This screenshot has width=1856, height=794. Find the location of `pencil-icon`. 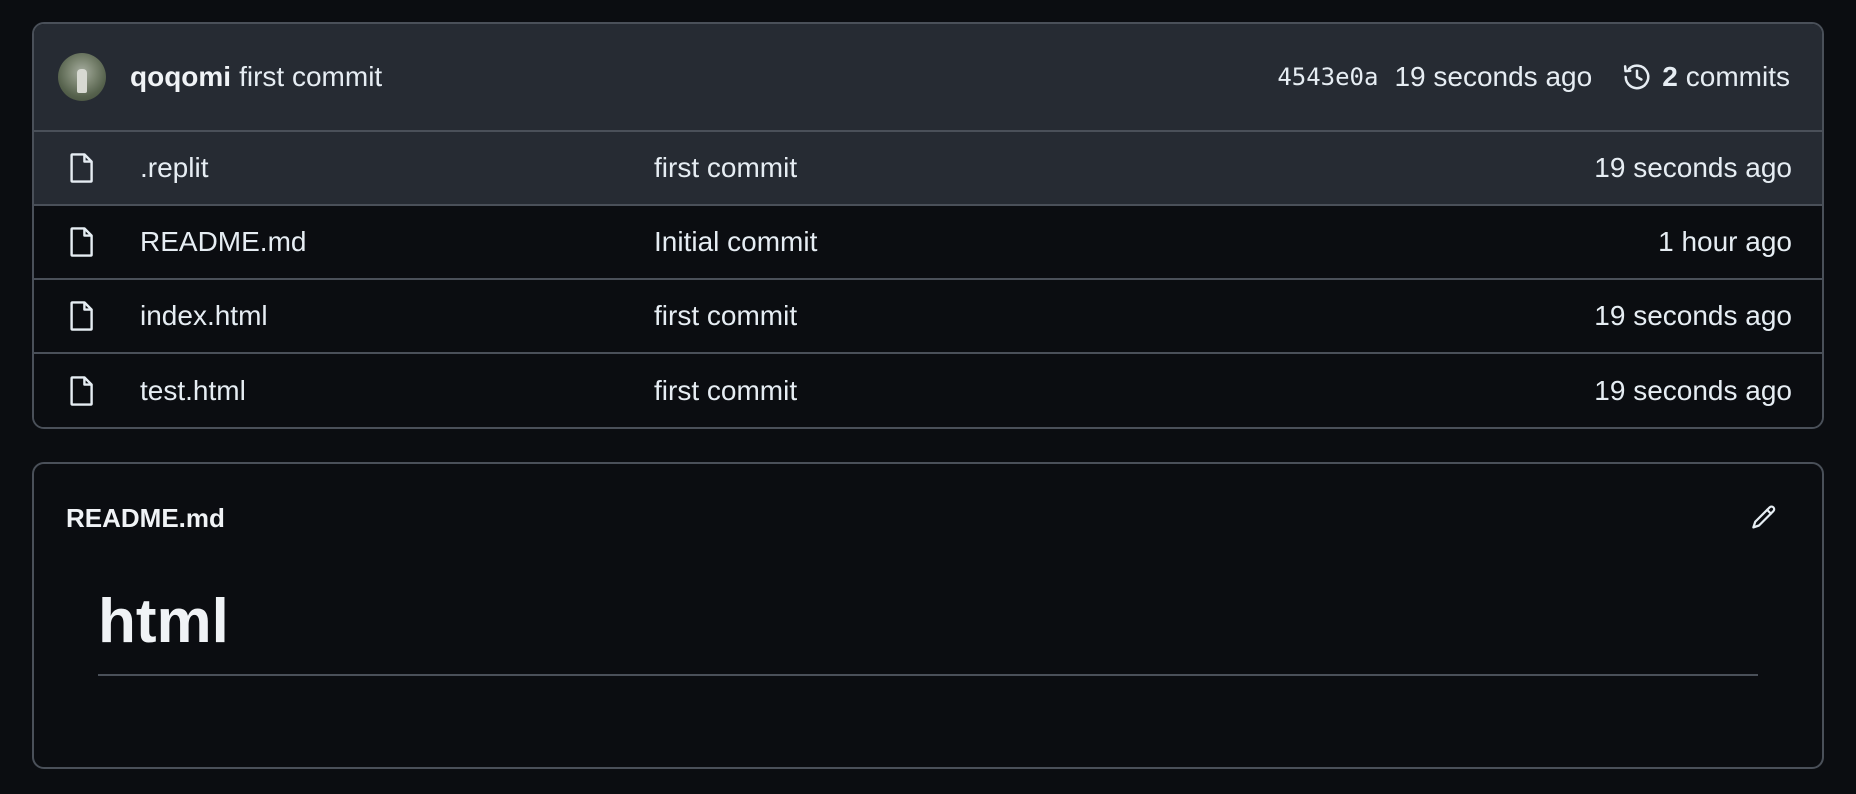

pencil-icon is located at coordinates (1764, 517).